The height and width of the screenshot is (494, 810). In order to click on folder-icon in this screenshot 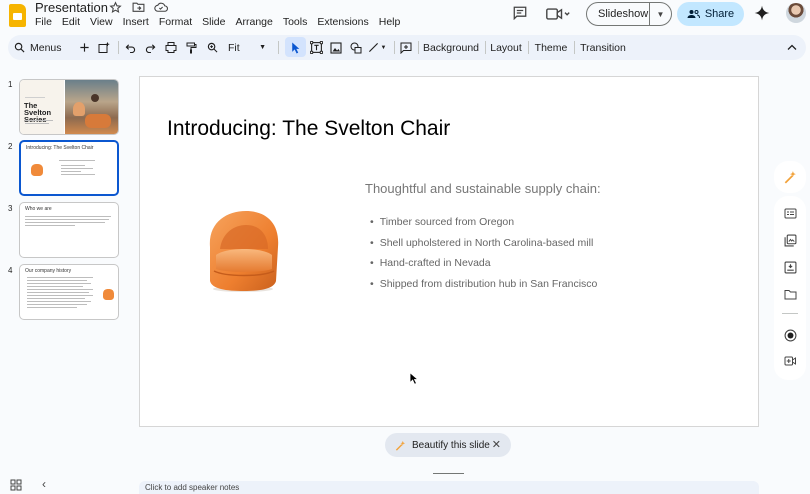, I will do `click(790, 294)`.